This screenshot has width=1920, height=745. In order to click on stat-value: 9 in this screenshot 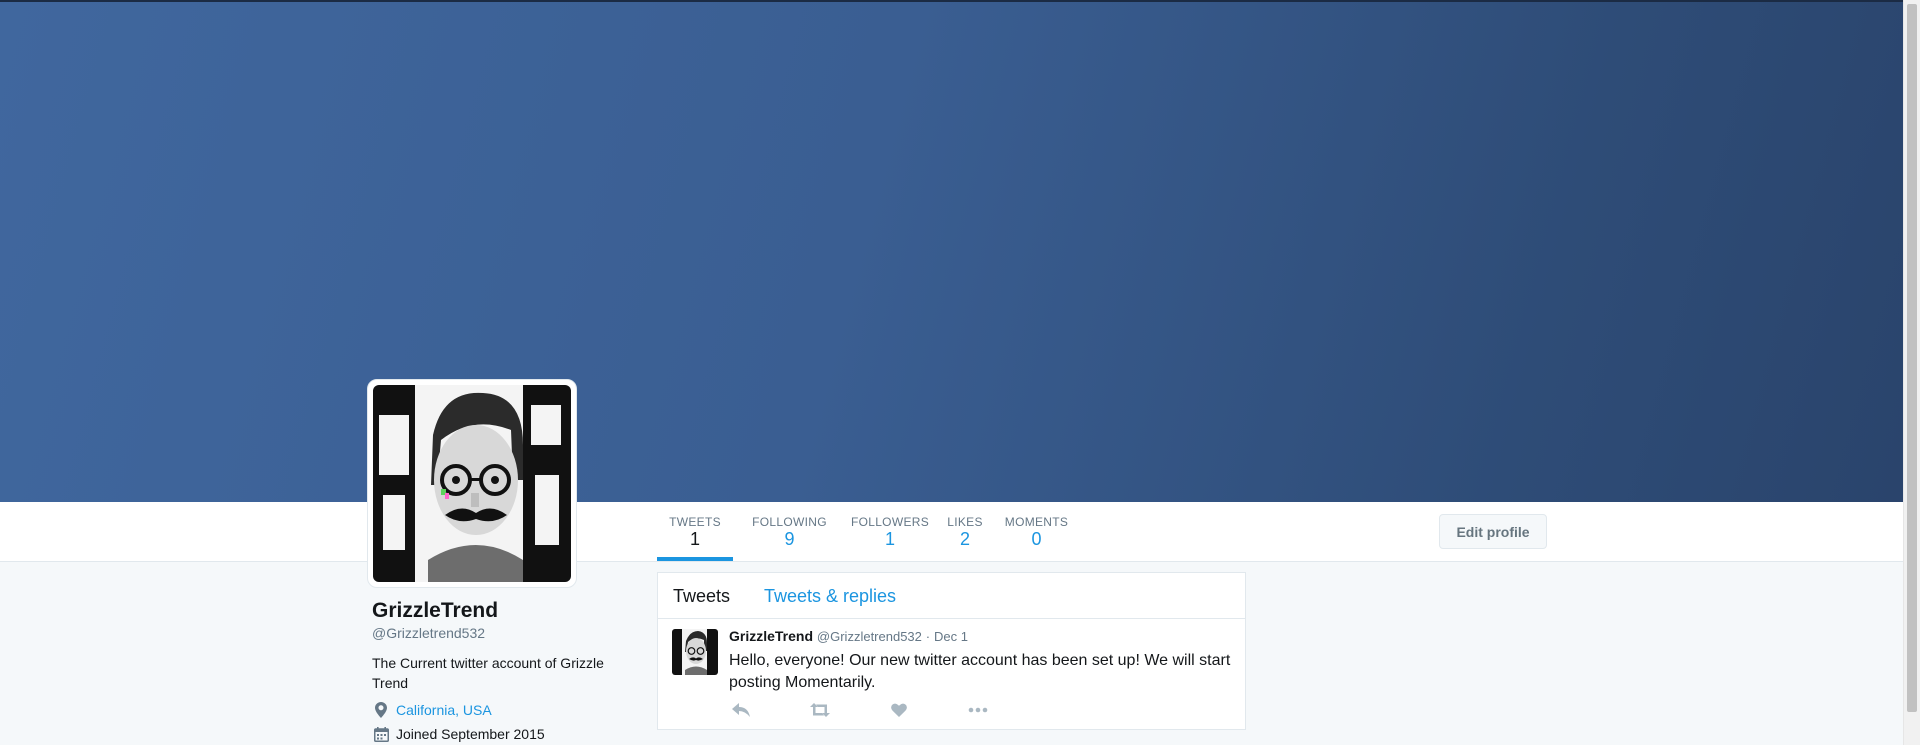, I will do `click(789, 539)`.